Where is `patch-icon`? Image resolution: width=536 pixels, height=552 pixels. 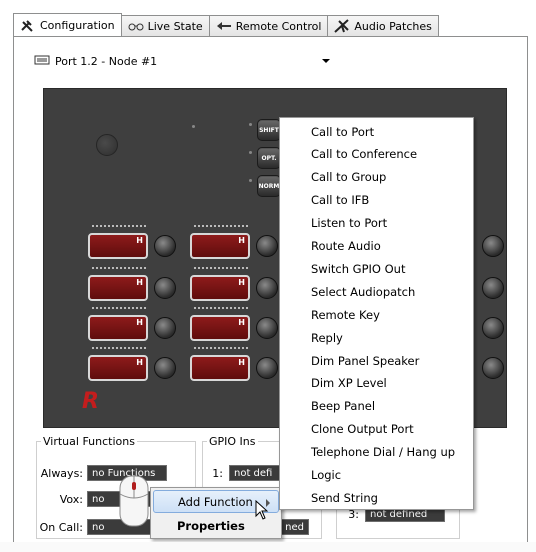 patch-icon is located at coordinates (342, 26).